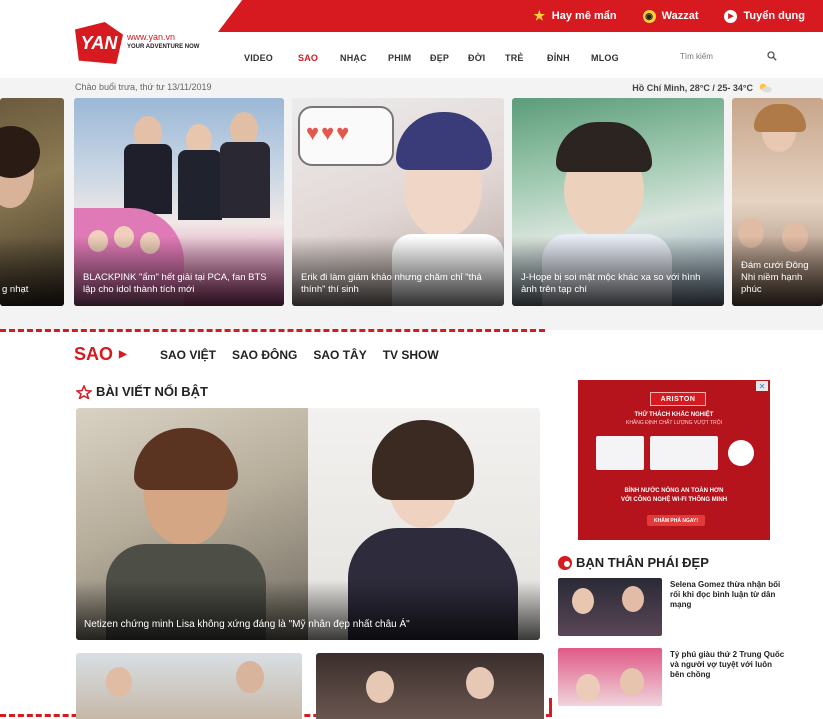 The width and height of the screenshot is (823, 719). What do you see at coordinates (319, 58) in the screenshot?
I see `nav-item-sao: SAO` at bounding box center [319, 58].